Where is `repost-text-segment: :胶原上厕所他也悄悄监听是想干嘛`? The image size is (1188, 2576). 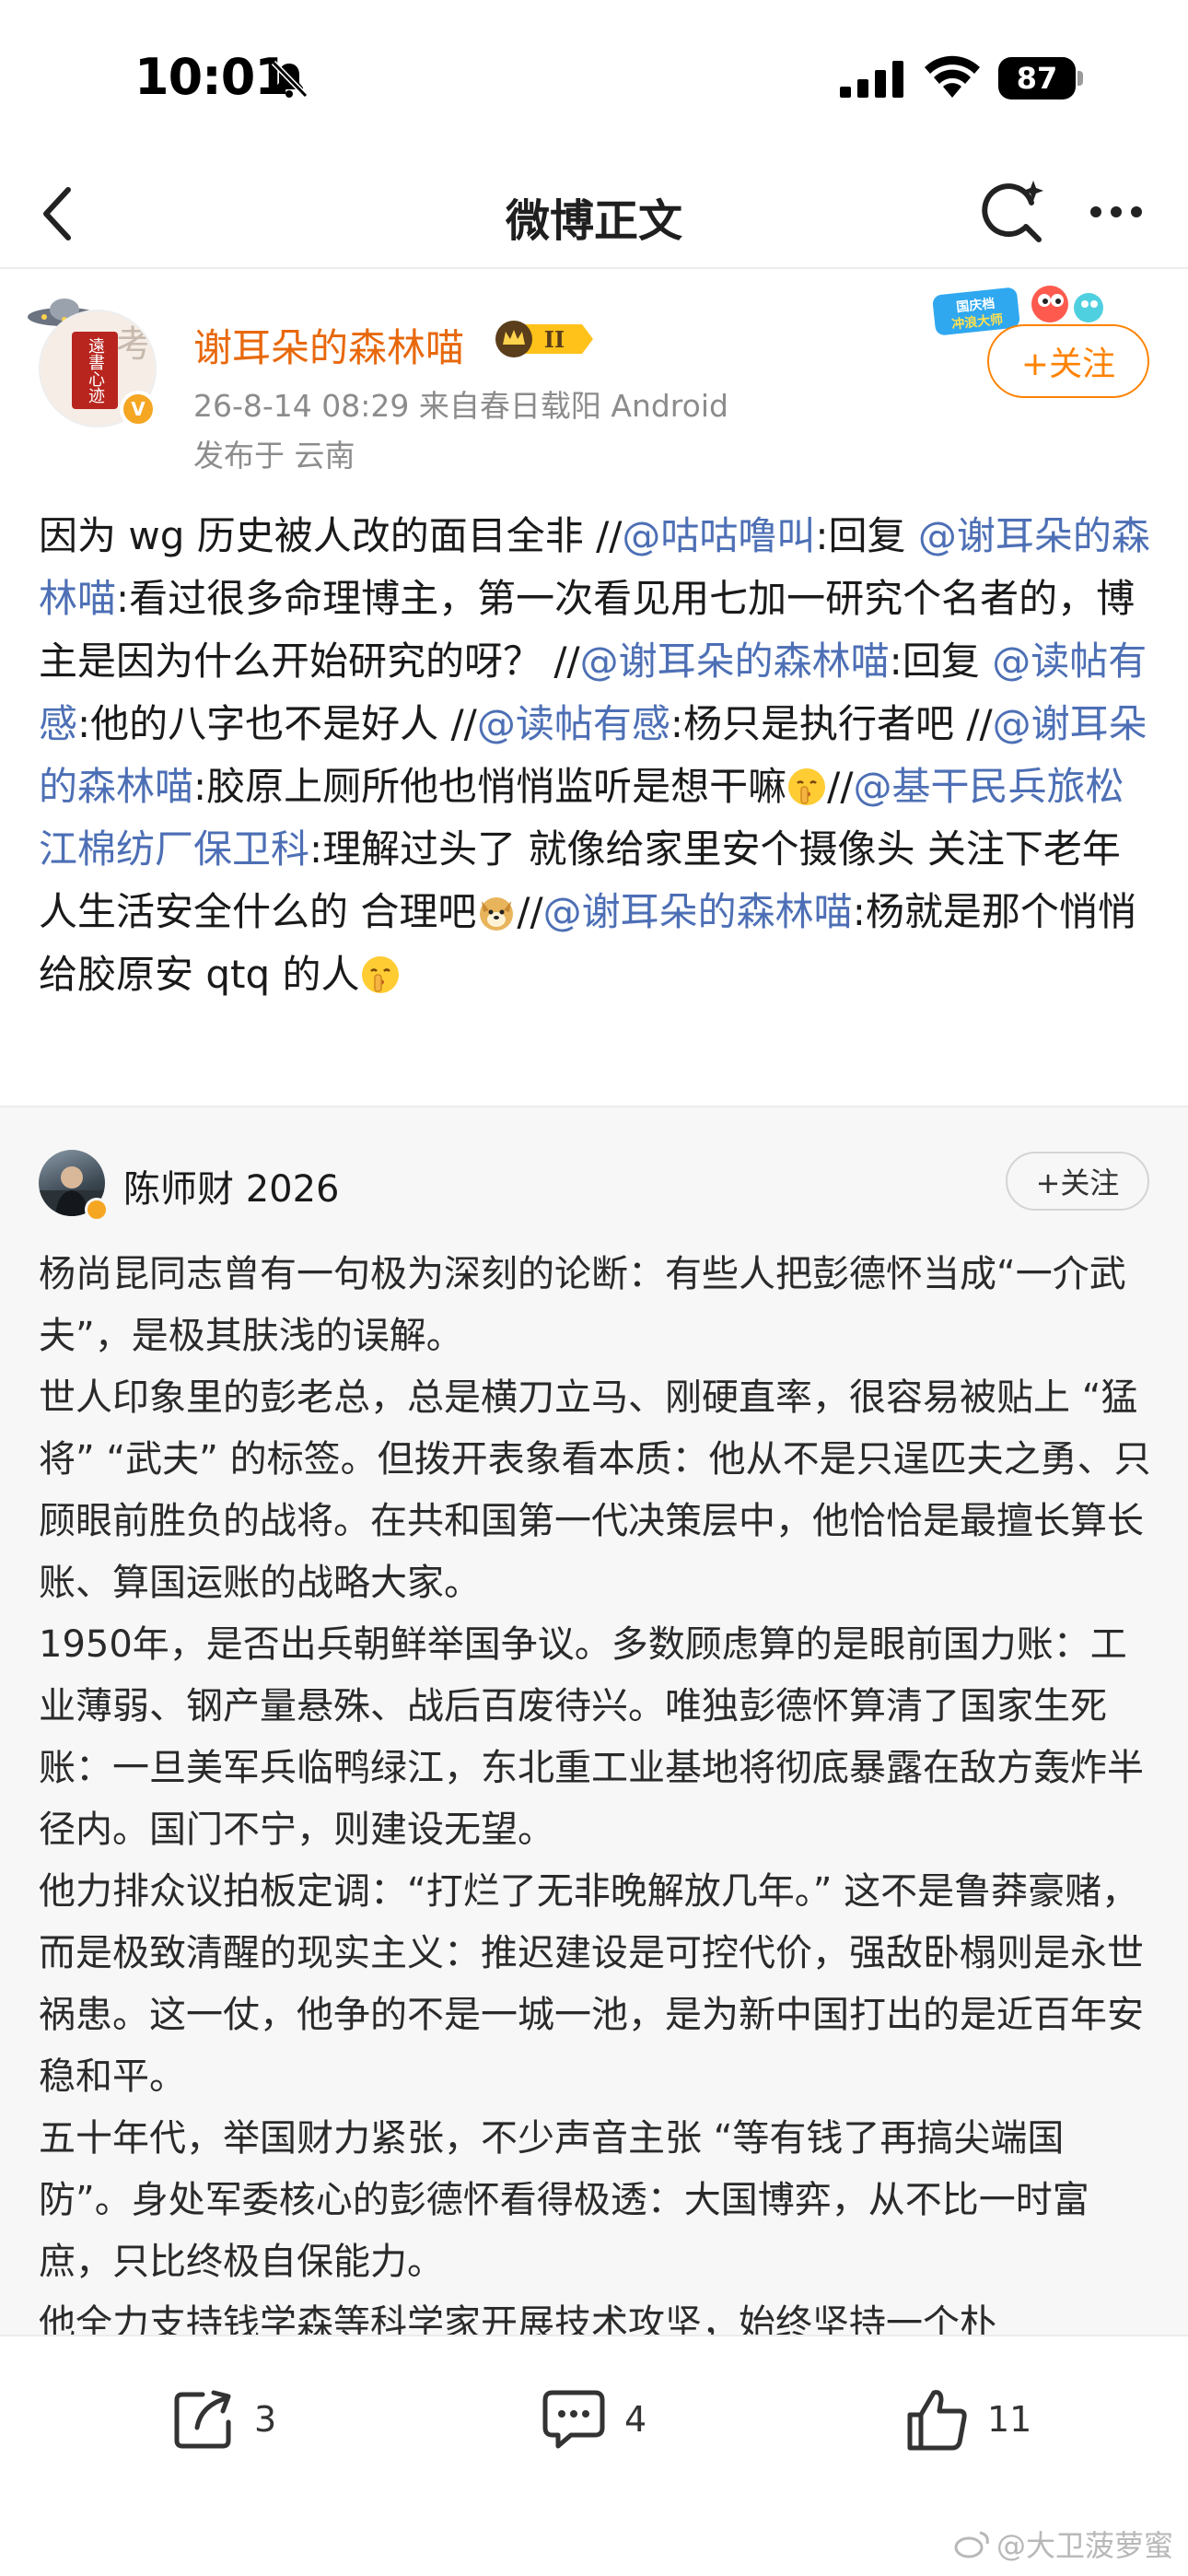
repost-text-segment: :胶原上厕所他也悄悄监听是想干嘛 is located at coordinates (490, 786).